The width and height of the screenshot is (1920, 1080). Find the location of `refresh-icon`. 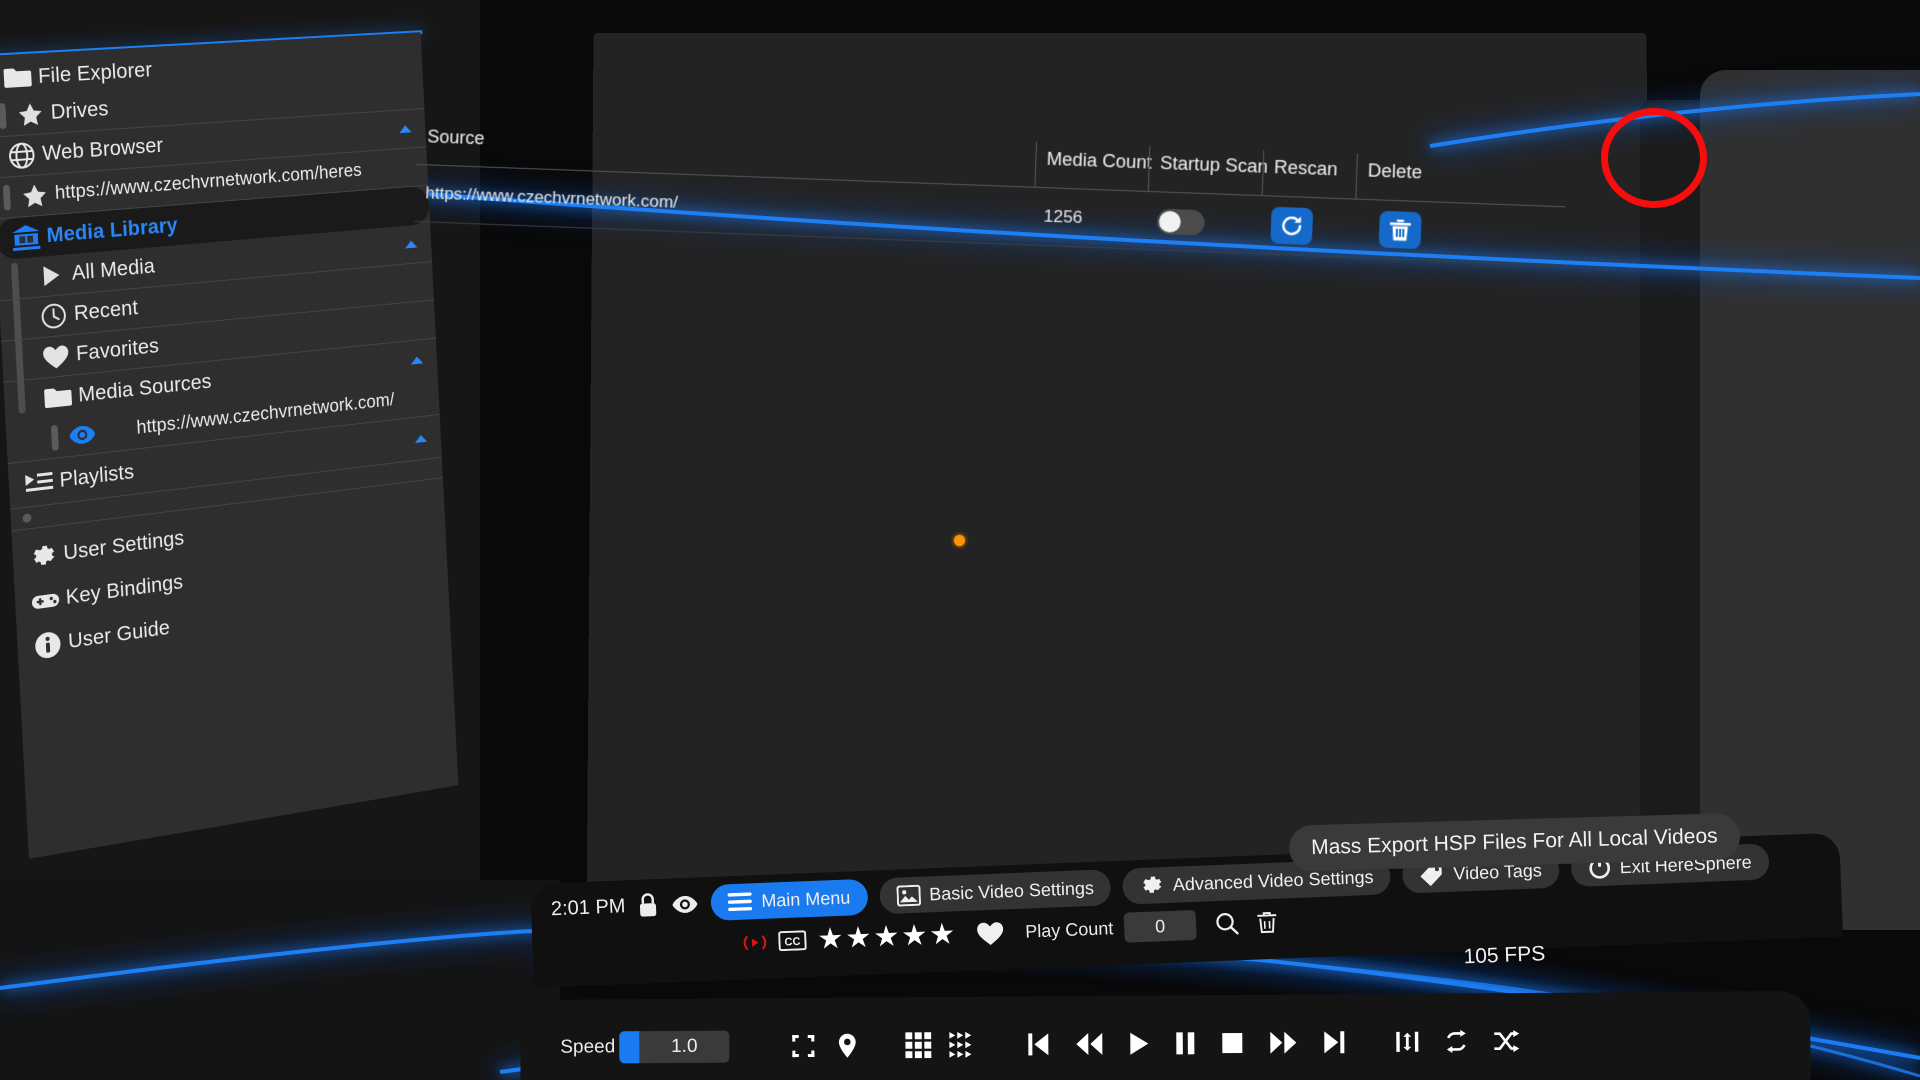

refresh-icon is located at coordinates (1292, 225).